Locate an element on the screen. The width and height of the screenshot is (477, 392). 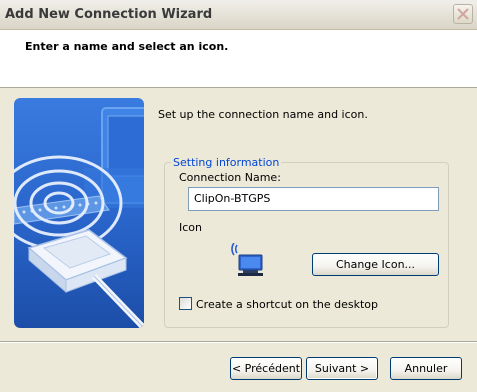
intro-text: Set up the connection name and icon. is located at coordinates (263, 114).